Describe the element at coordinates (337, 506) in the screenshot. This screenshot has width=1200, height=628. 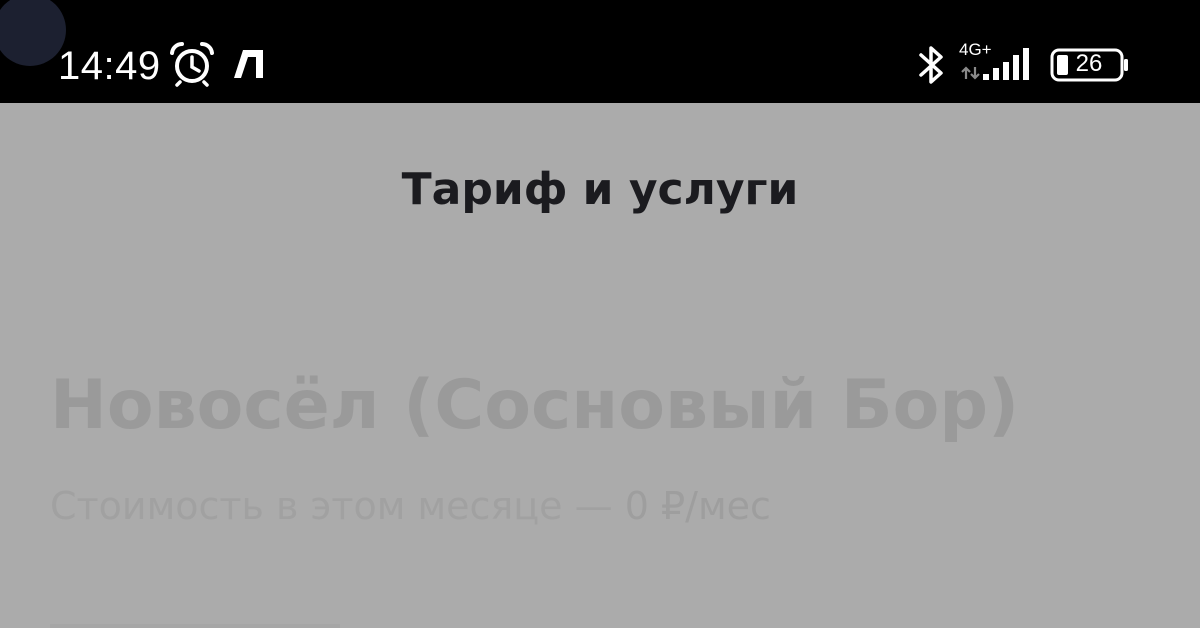
I see `tariff-cost-label: Стоимость в этом месяце —` at that location.